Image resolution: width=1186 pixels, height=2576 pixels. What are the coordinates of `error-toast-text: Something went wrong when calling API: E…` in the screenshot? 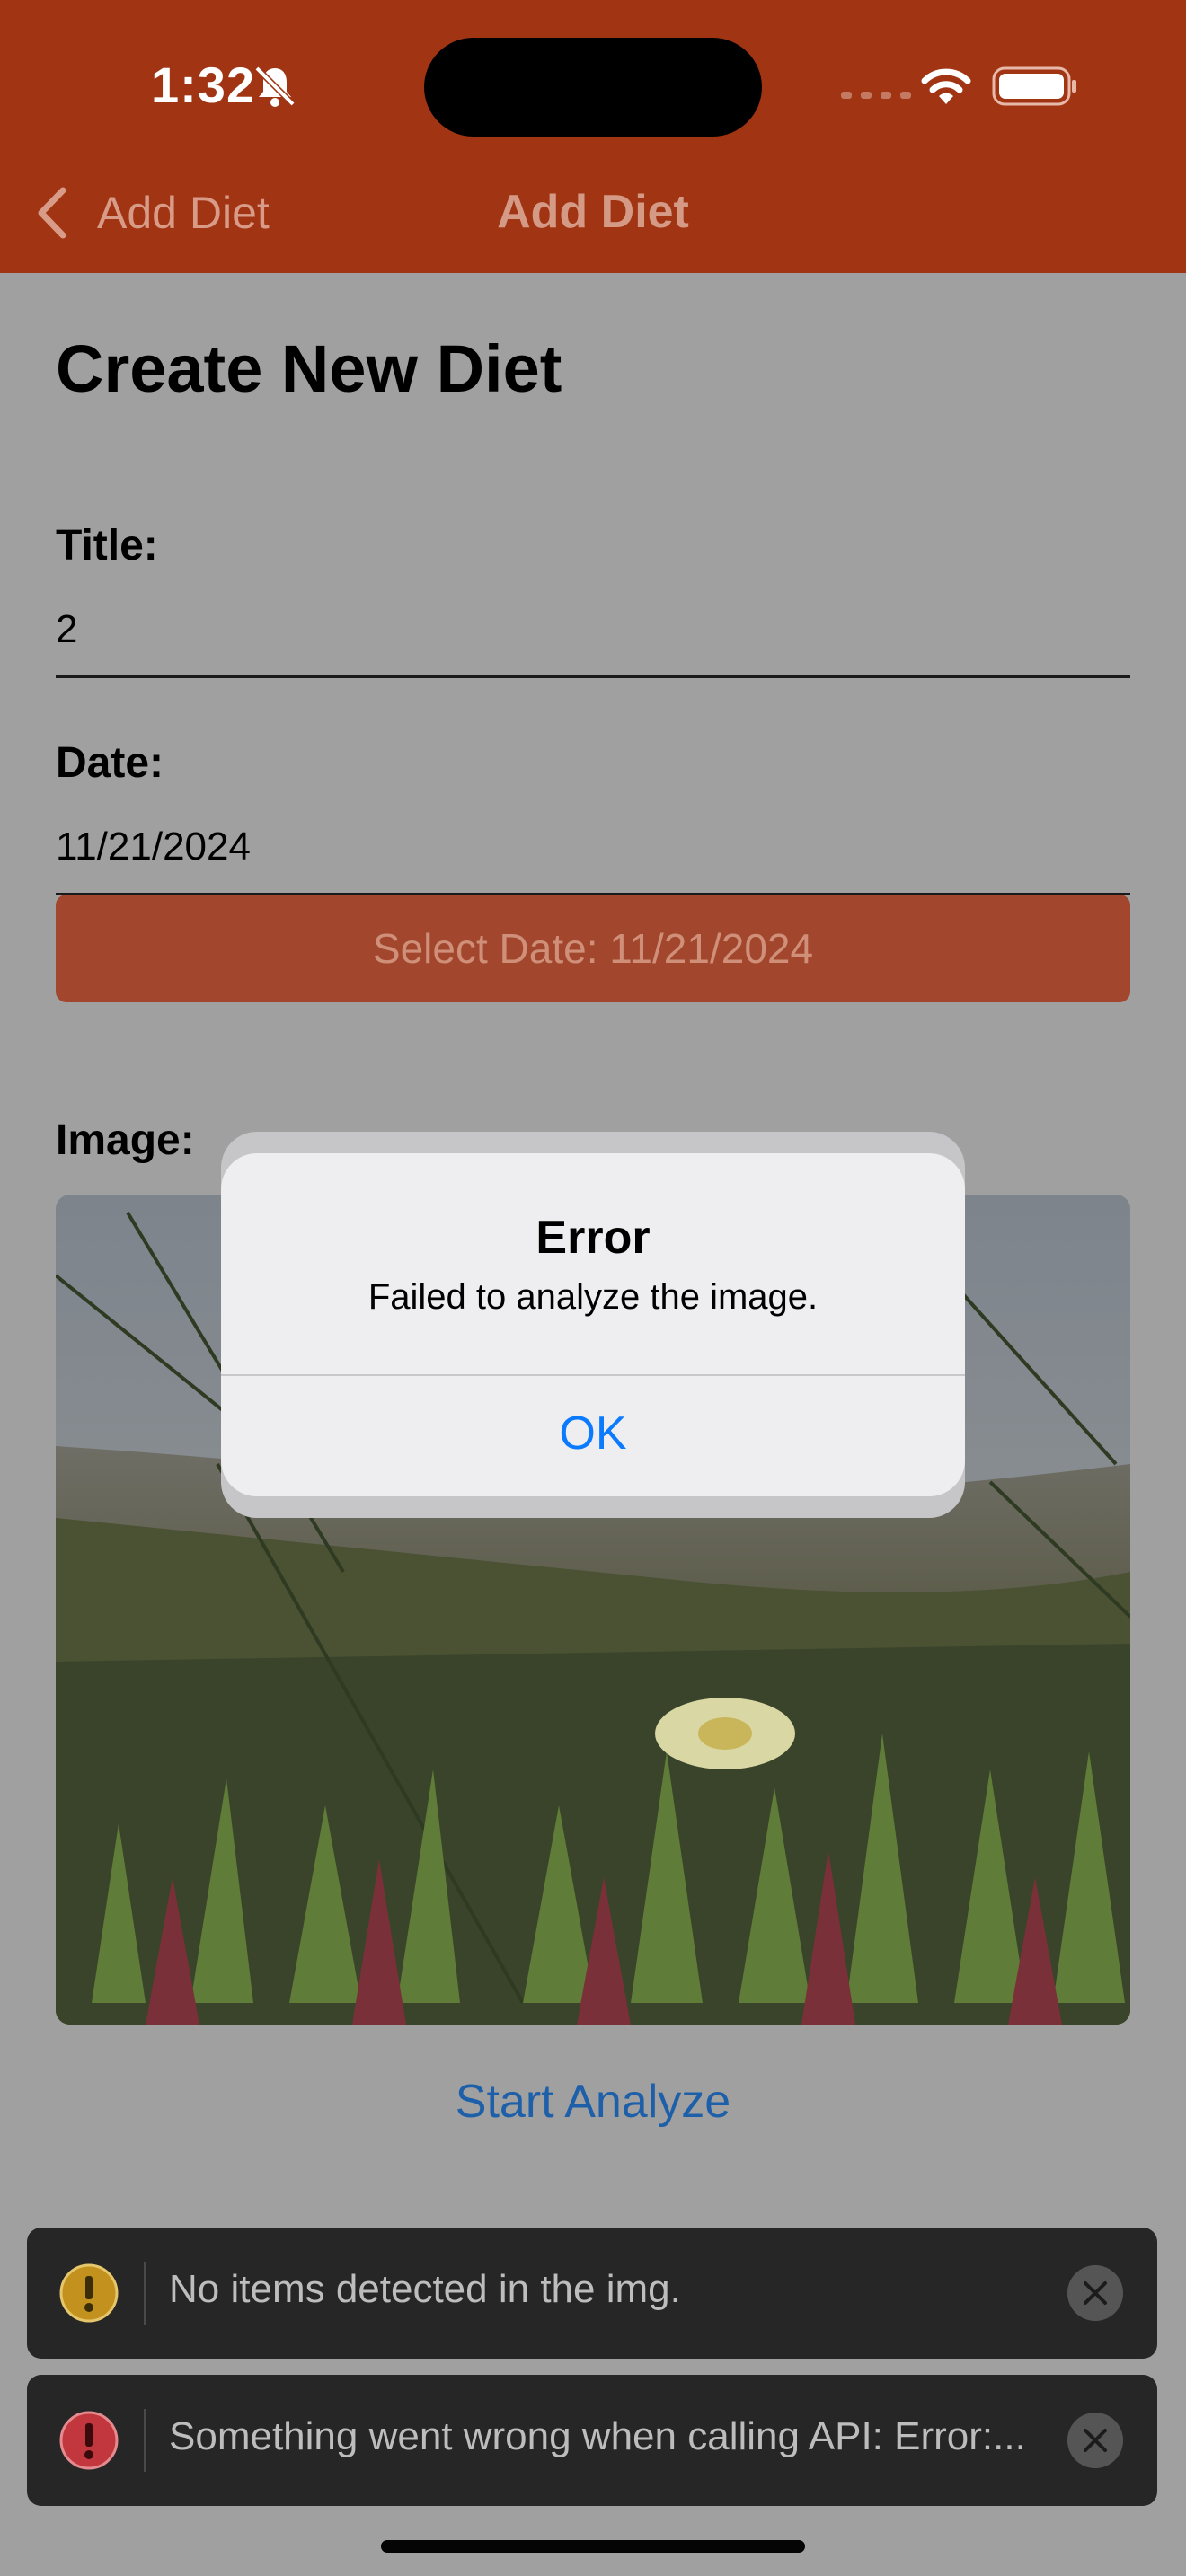 It's located at (597, 2436).